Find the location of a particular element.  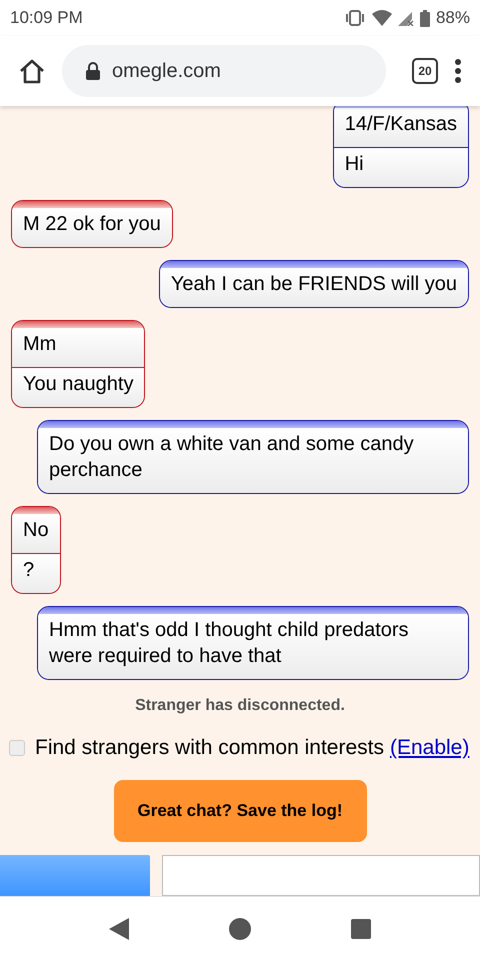

interests-label: Find strangers with common interests is located at coordinates (209, 748).